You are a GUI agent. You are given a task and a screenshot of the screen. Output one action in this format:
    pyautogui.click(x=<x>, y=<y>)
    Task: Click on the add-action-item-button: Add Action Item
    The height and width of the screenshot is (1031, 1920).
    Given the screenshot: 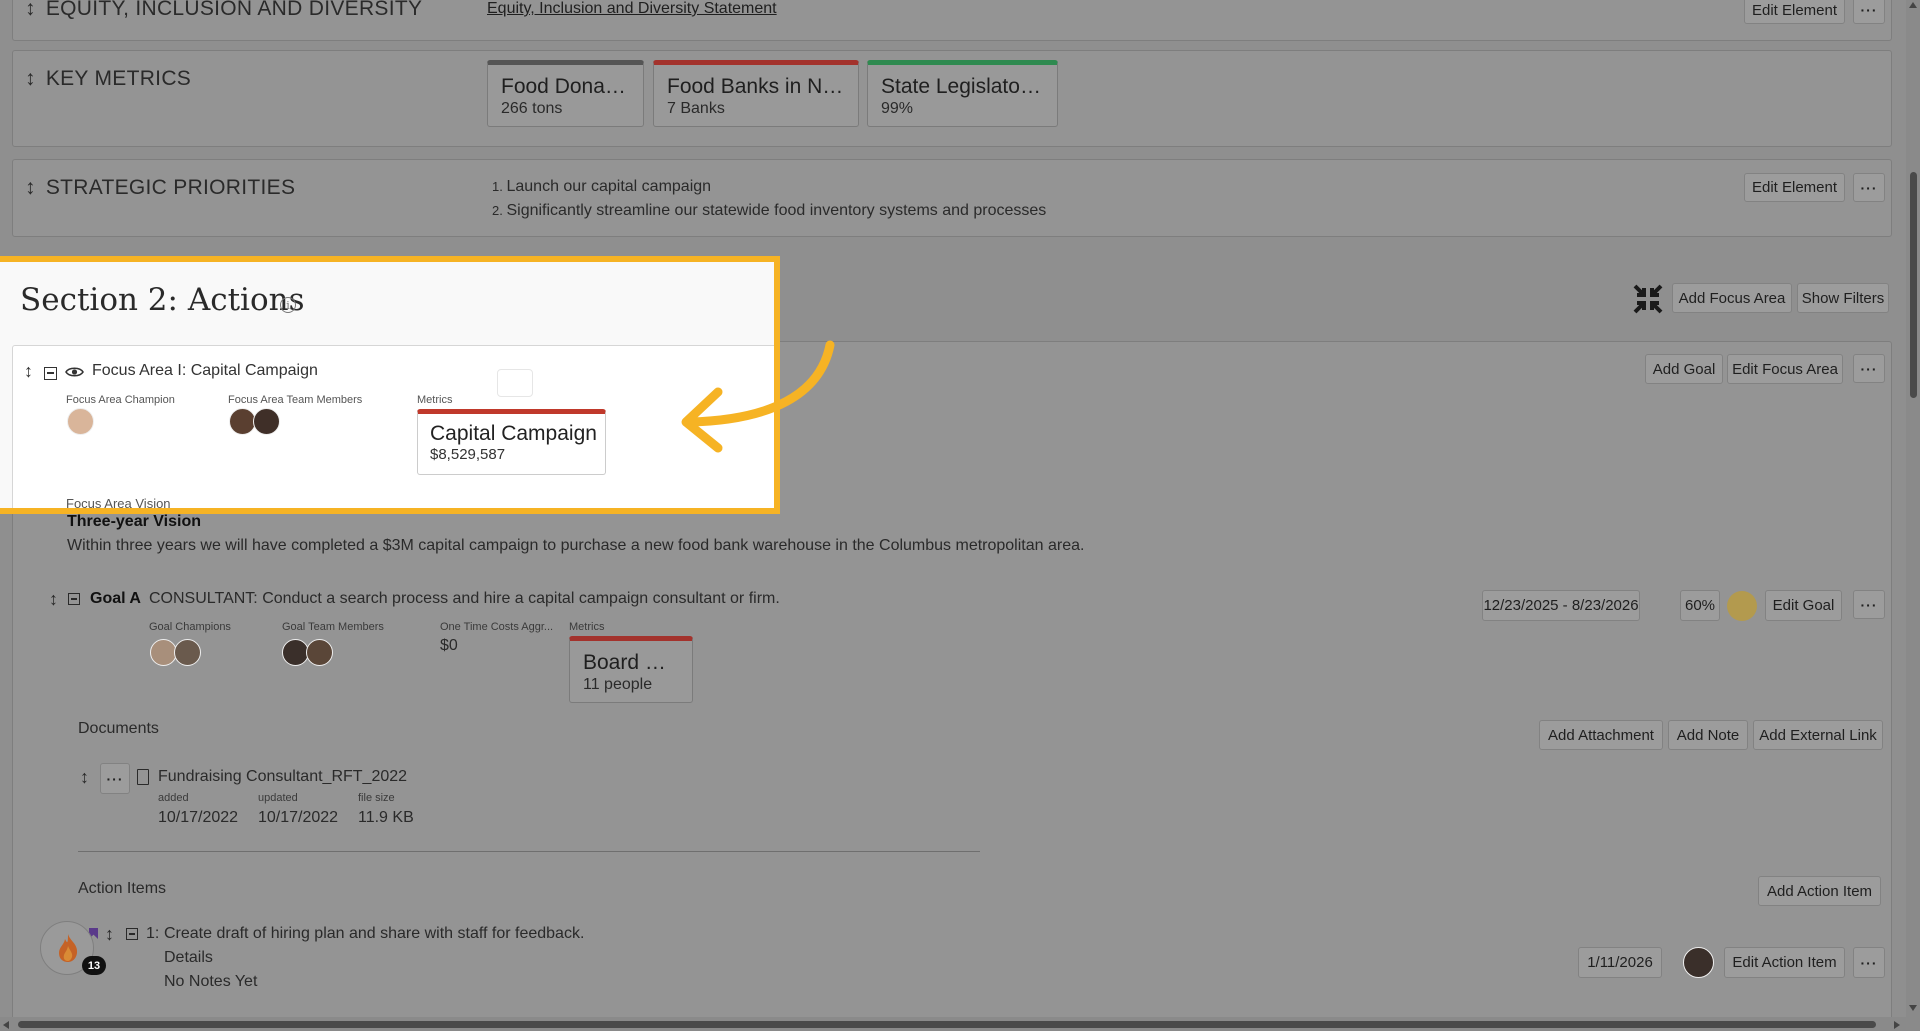 What is the action you would take?
    pyautogui.click(x=1819, y=891)
    